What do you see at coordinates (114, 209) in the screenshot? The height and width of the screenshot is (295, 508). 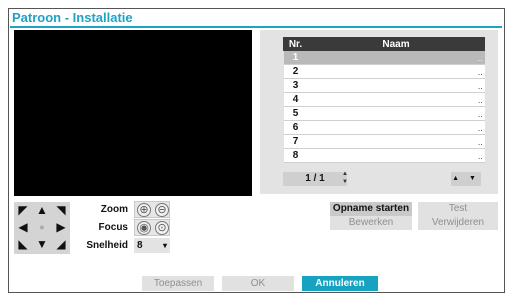 I see `zoom-label: Zoom` at bounding box center [114, 209].